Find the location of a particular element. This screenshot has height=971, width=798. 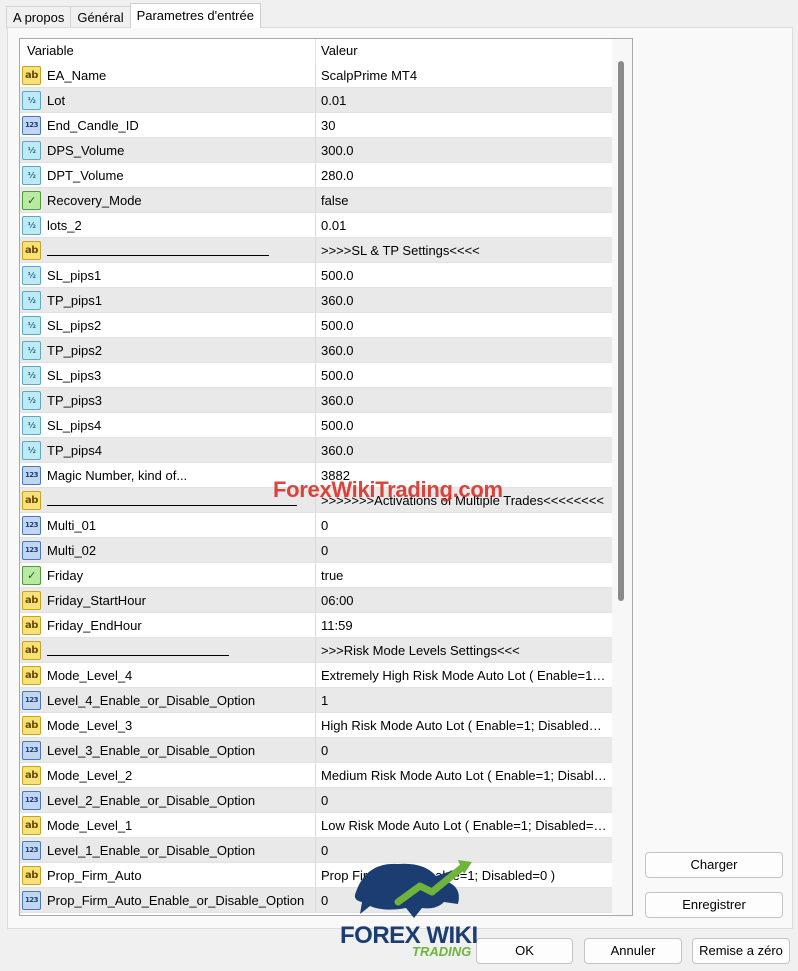

value-cell: 280.0 is located at coordinates (464, 175).